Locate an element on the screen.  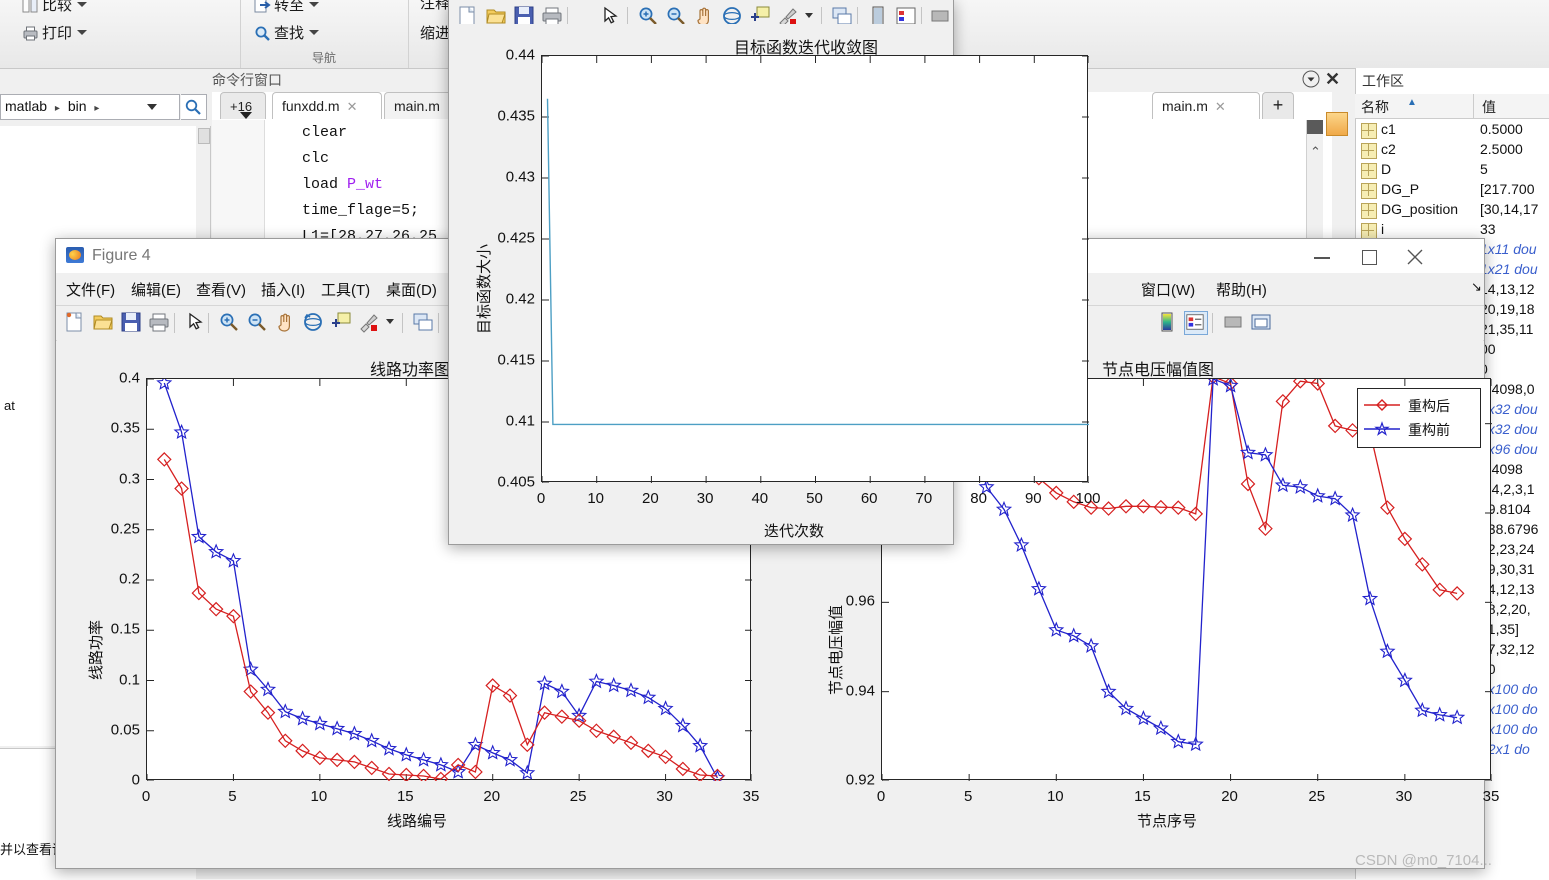
path-segment-matlab: matlab is located at coordinates (26, 106).